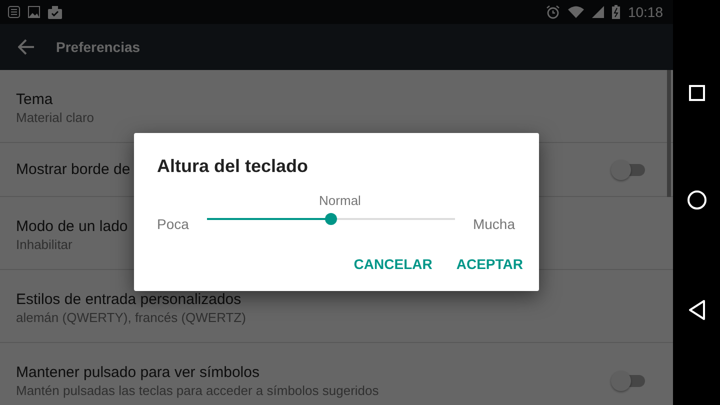 The image size is (720, 405). Describe the element at coordinates (616, 12) in the screenshot. I see `battery-icon` at that location.